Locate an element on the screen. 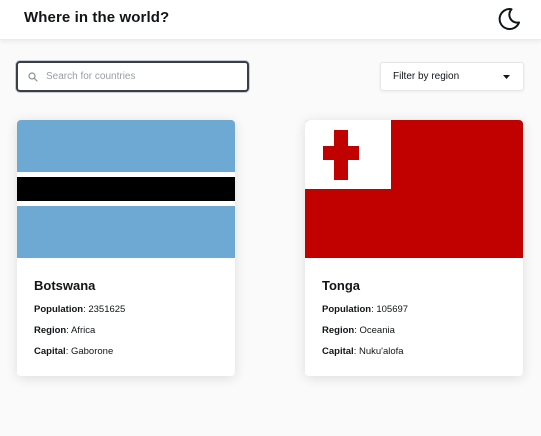 The image size is (541, 436). population-row: Population: 2351625 is located at coordinates (80, 309).